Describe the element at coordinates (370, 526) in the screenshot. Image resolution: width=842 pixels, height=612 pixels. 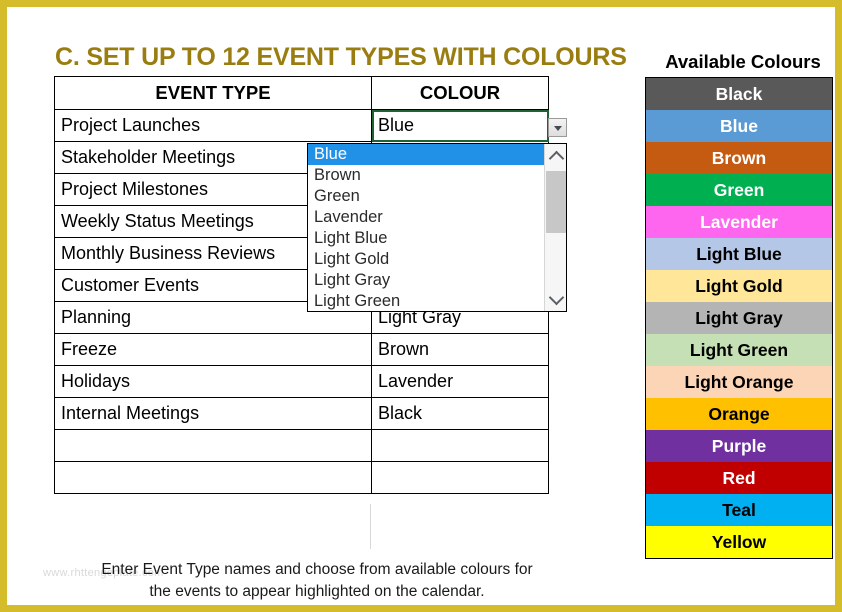
I see `grid-extension-line` at that location.